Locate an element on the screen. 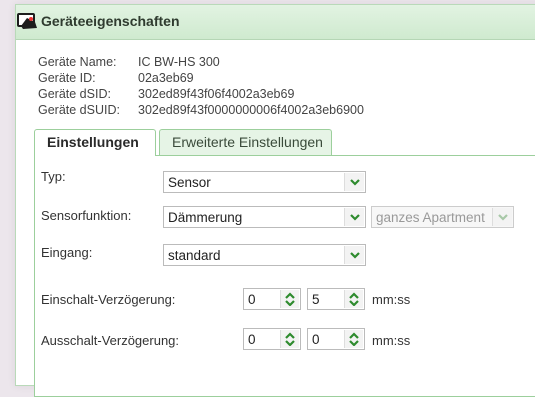  ausschalt-minutes-value: 0 is located at coordinates (252, 339).